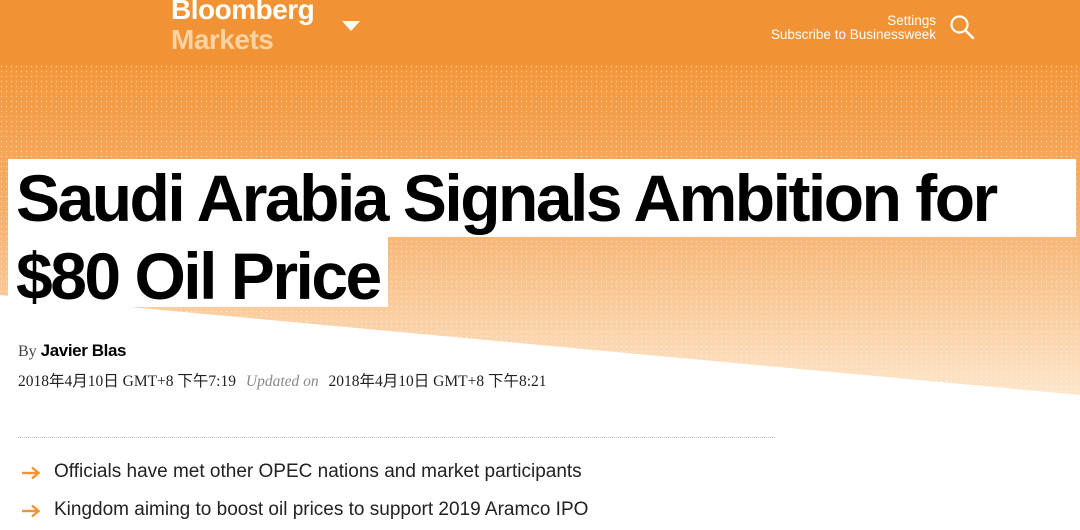 The width and height of the screenshot is (1080, 530). Describe the element at coordinates (222, 39) in the screenshot. I see `brand-line-2: Markets` at that location.